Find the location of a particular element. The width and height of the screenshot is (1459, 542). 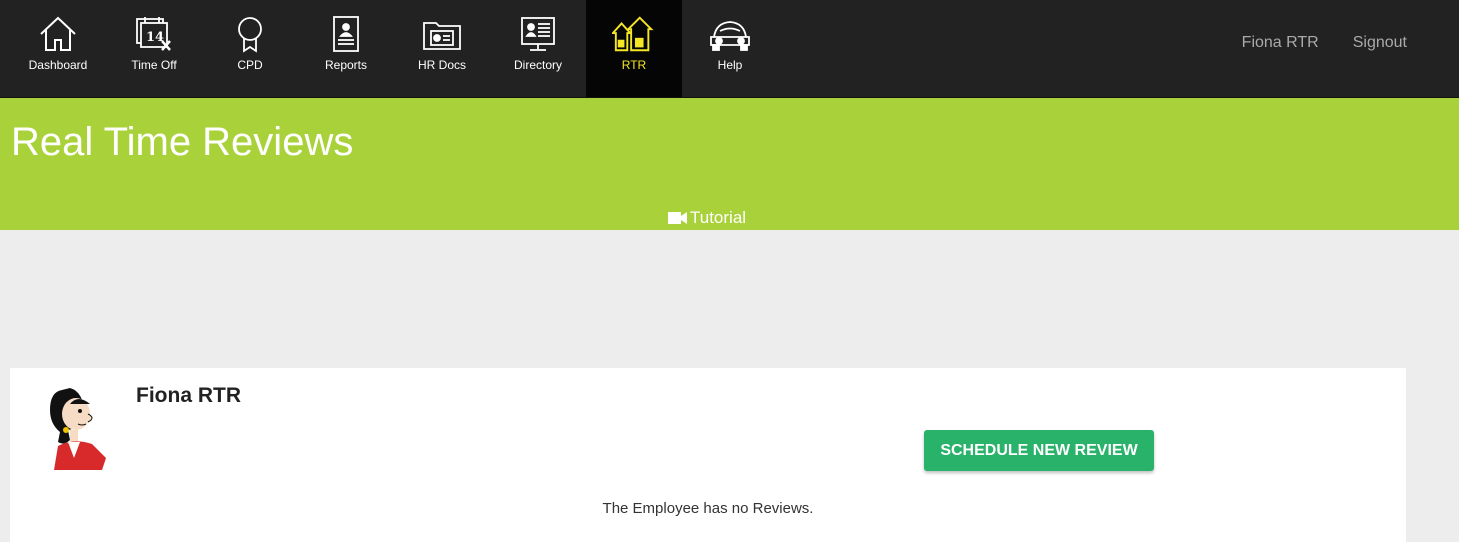

video-camera-icon is located at coordinates (677, 218).